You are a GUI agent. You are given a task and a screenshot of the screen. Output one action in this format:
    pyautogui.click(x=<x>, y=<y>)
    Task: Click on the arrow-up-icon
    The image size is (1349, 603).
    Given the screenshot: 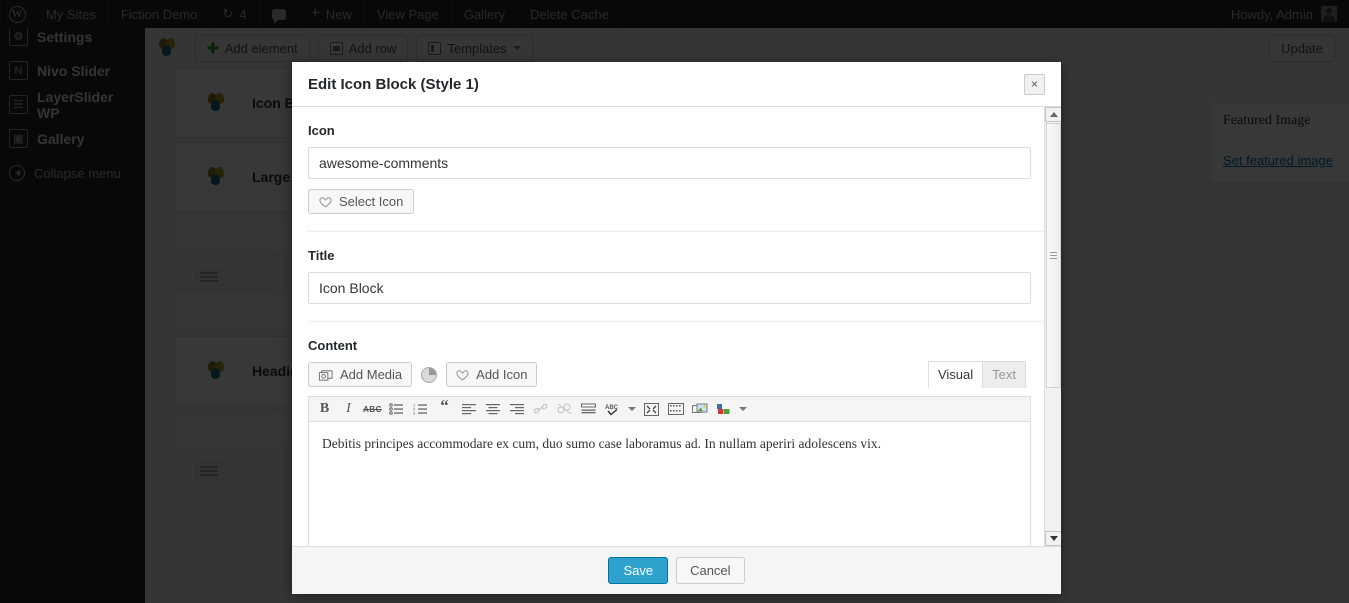 What is the action you would take?
    pyautogui.click(x=1053, y=114)
    